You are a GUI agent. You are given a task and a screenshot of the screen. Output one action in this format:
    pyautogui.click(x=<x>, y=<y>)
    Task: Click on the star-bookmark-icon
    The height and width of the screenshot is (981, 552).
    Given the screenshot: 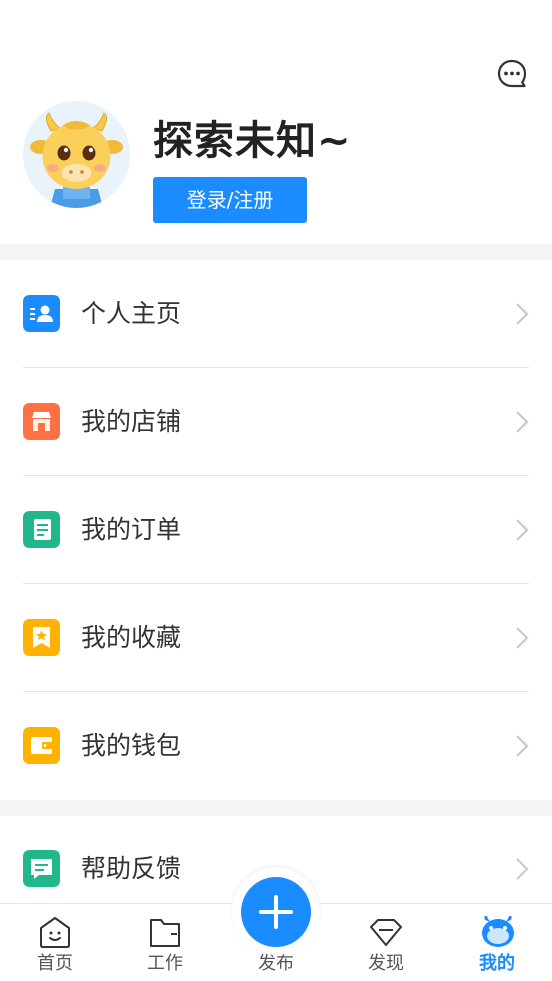 What is the action you would take?
    pyautogui.click(x=41, y=637)
    